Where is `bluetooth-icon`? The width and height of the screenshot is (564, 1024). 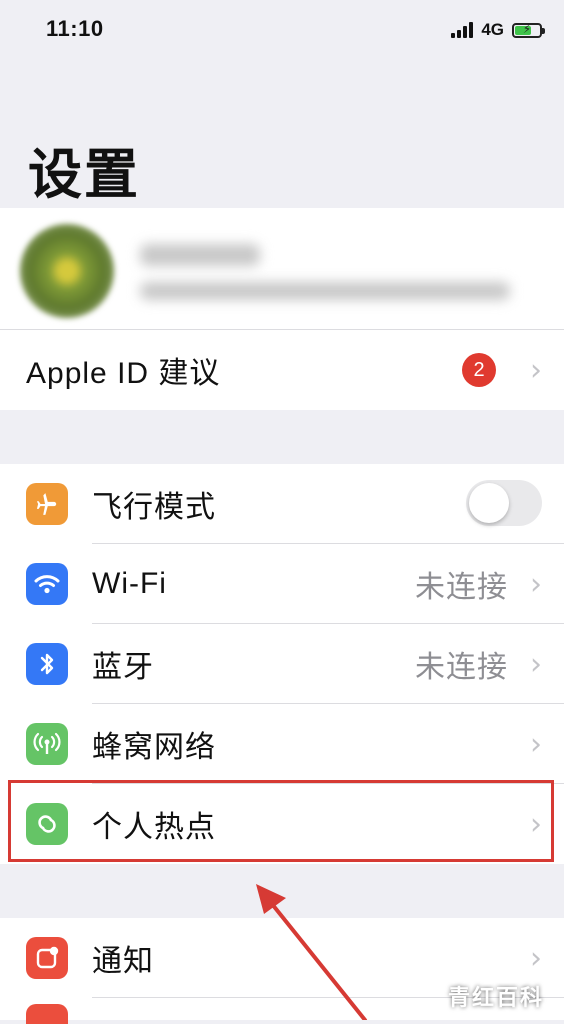
bluetooth-icon is located at coordinates (47, 664).